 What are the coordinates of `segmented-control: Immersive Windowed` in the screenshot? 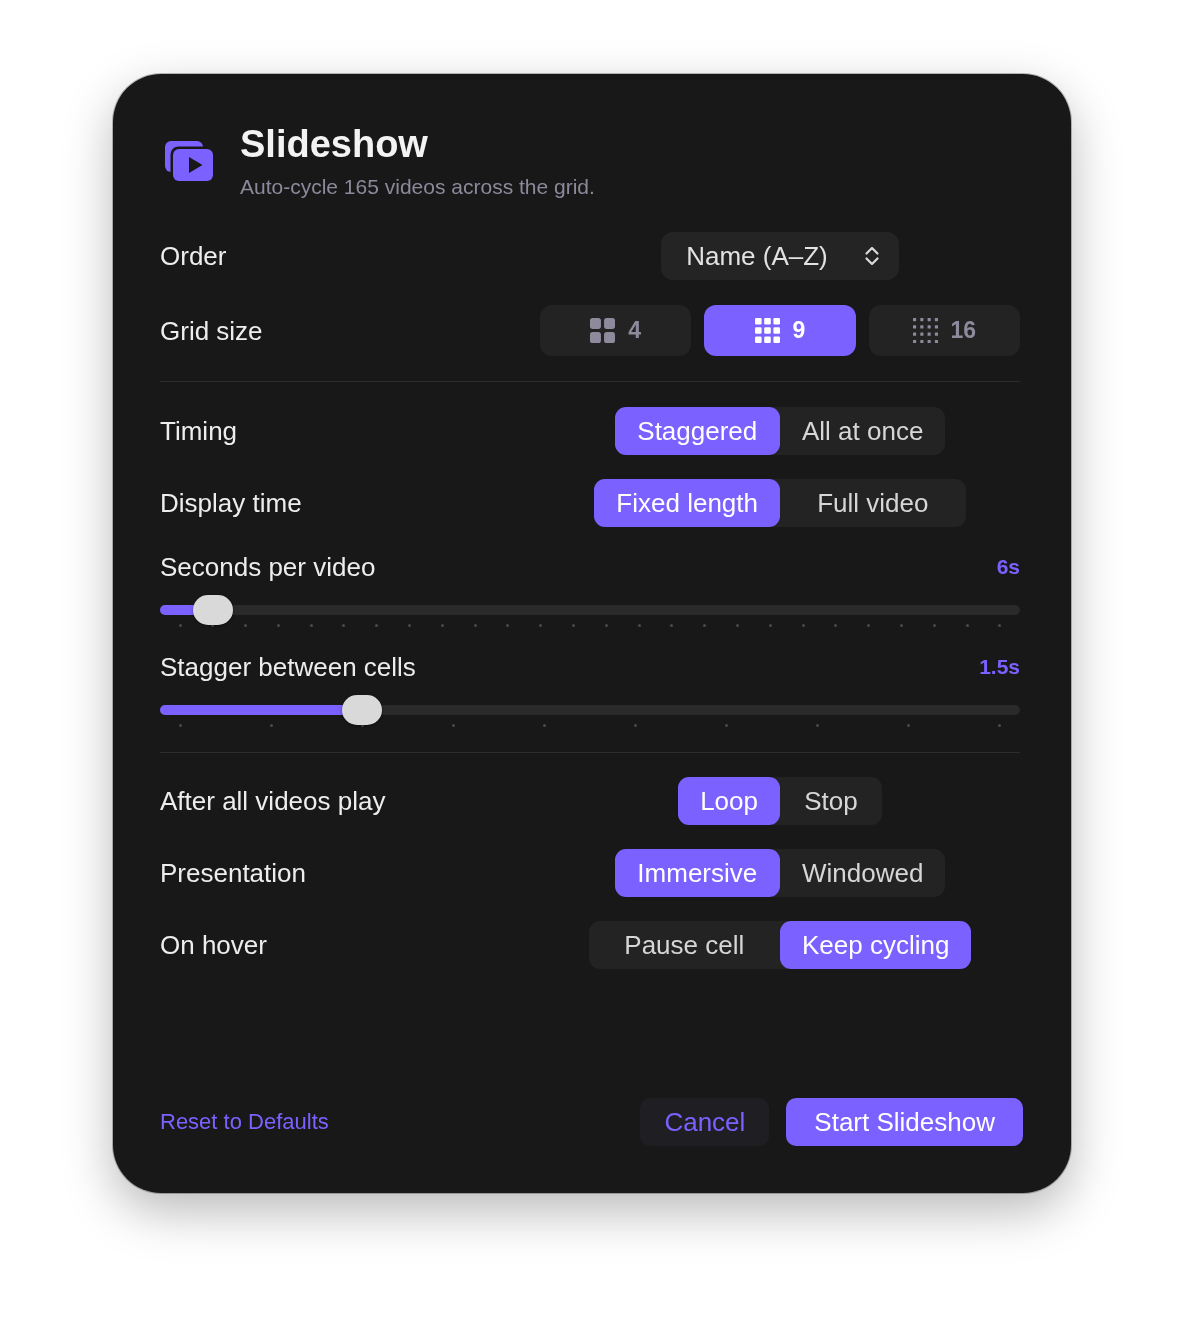 It's located at (780, 873).